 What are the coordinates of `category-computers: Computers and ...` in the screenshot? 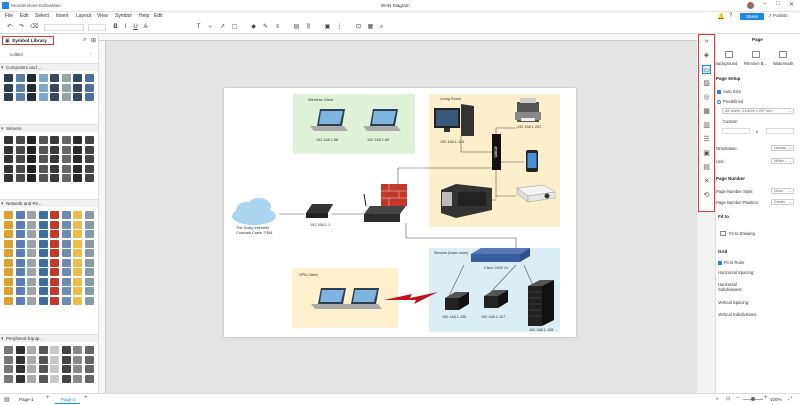 It's located at (49, 67).